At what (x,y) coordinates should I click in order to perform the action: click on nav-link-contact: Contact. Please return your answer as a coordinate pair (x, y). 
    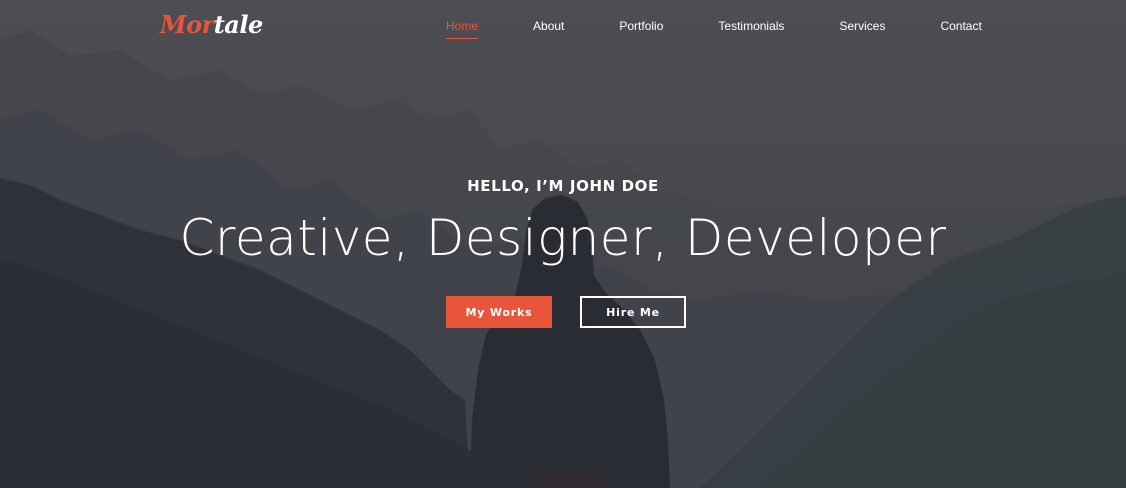
    Looking at the image, I should click on (960, 28).